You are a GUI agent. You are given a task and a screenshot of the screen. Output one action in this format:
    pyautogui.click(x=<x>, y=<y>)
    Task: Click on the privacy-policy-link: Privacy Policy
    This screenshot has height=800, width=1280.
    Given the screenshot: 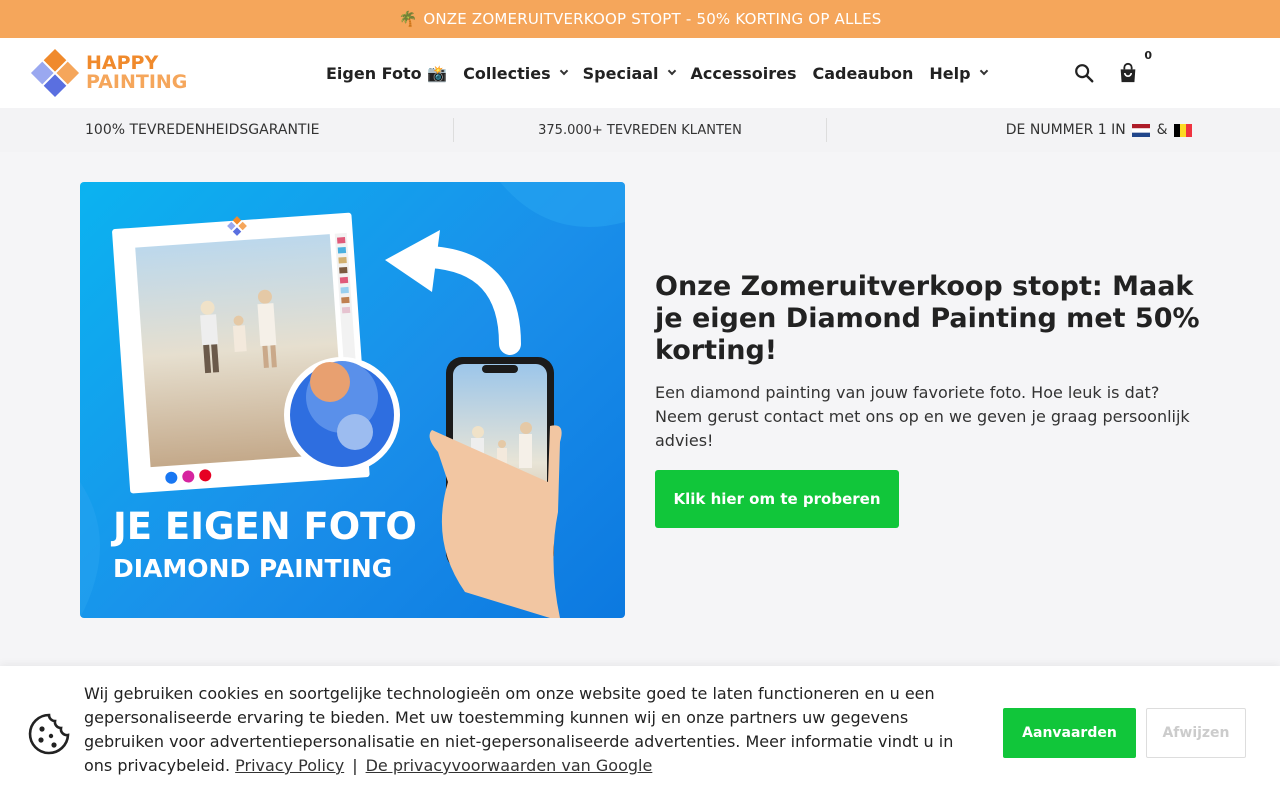 What is the action you would take?
    pyautogui.click(x=289, y=765)
    